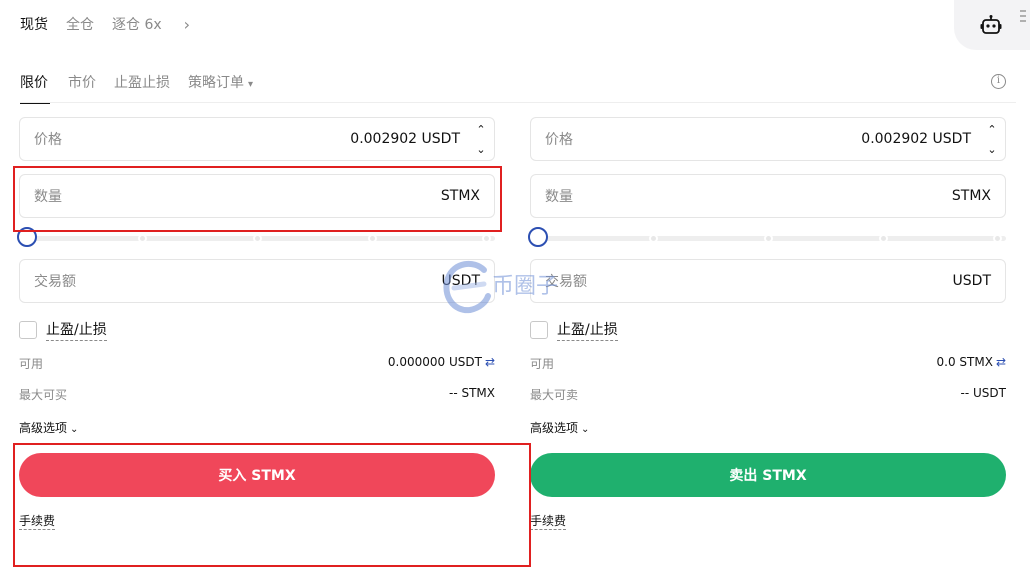  What do you see at coordinates (916, 139) in the screenshot?
I see `sell-price-value: 0.002902 USDT` at bounding box center [916, 139].